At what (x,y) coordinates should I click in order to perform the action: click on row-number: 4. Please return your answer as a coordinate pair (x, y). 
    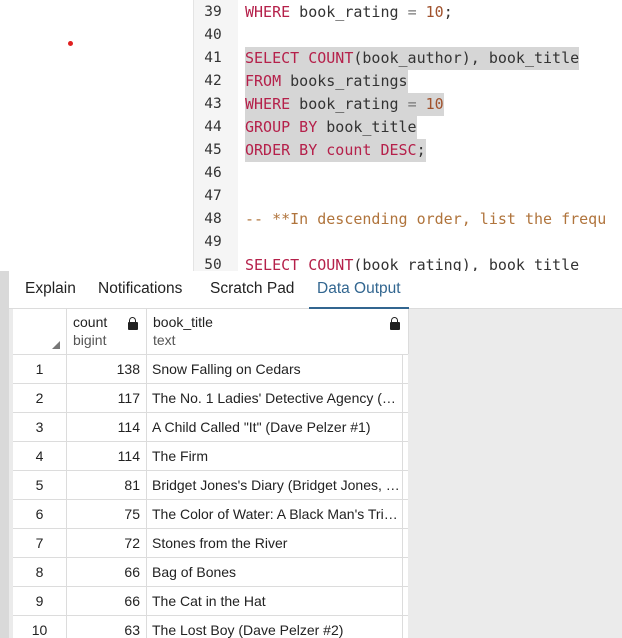
    Looking at the image, I should click on (40, 456).